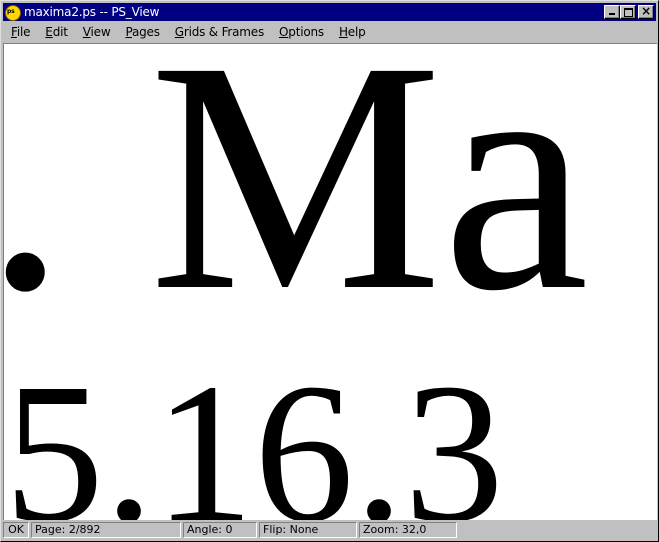 The width and height of the screenshot is (659, 542). I want to click on minimize-icon, so click(612, 14).